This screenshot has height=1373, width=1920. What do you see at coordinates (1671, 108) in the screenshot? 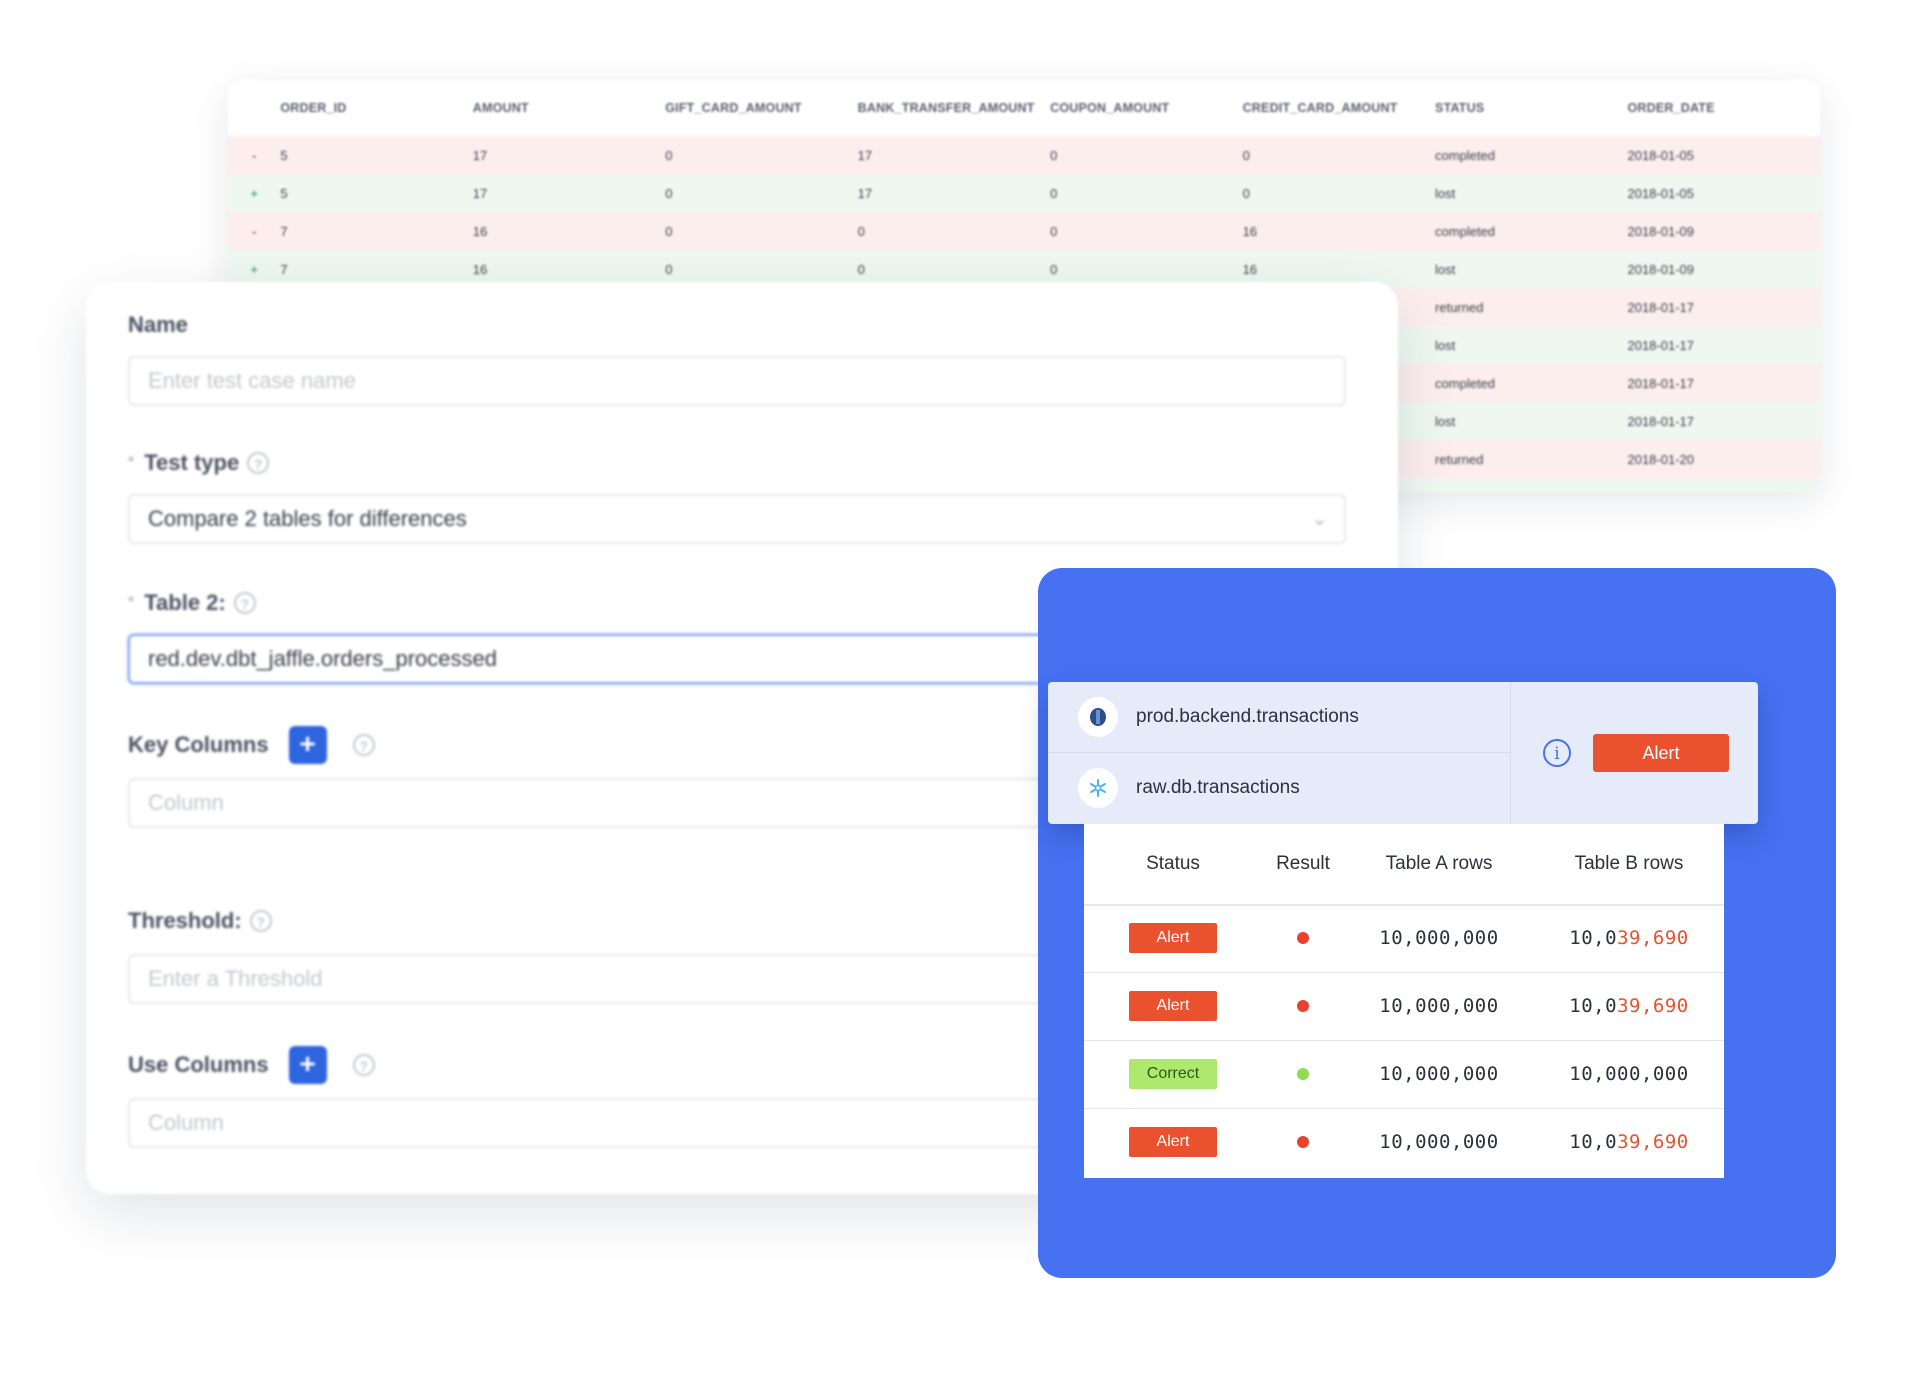
I see `column-header: ORDER_DATE` at bounding box center [1671, 108].